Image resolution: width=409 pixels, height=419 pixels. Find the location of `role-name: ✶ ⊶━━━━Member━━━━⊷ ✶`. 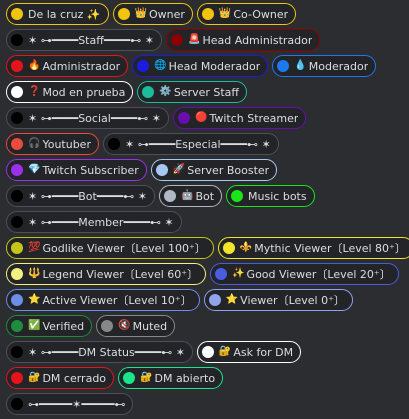

role-name: ✶ ⊶━━━━Member━━━━⊷ ✶ is located at coordinates (101, 222).